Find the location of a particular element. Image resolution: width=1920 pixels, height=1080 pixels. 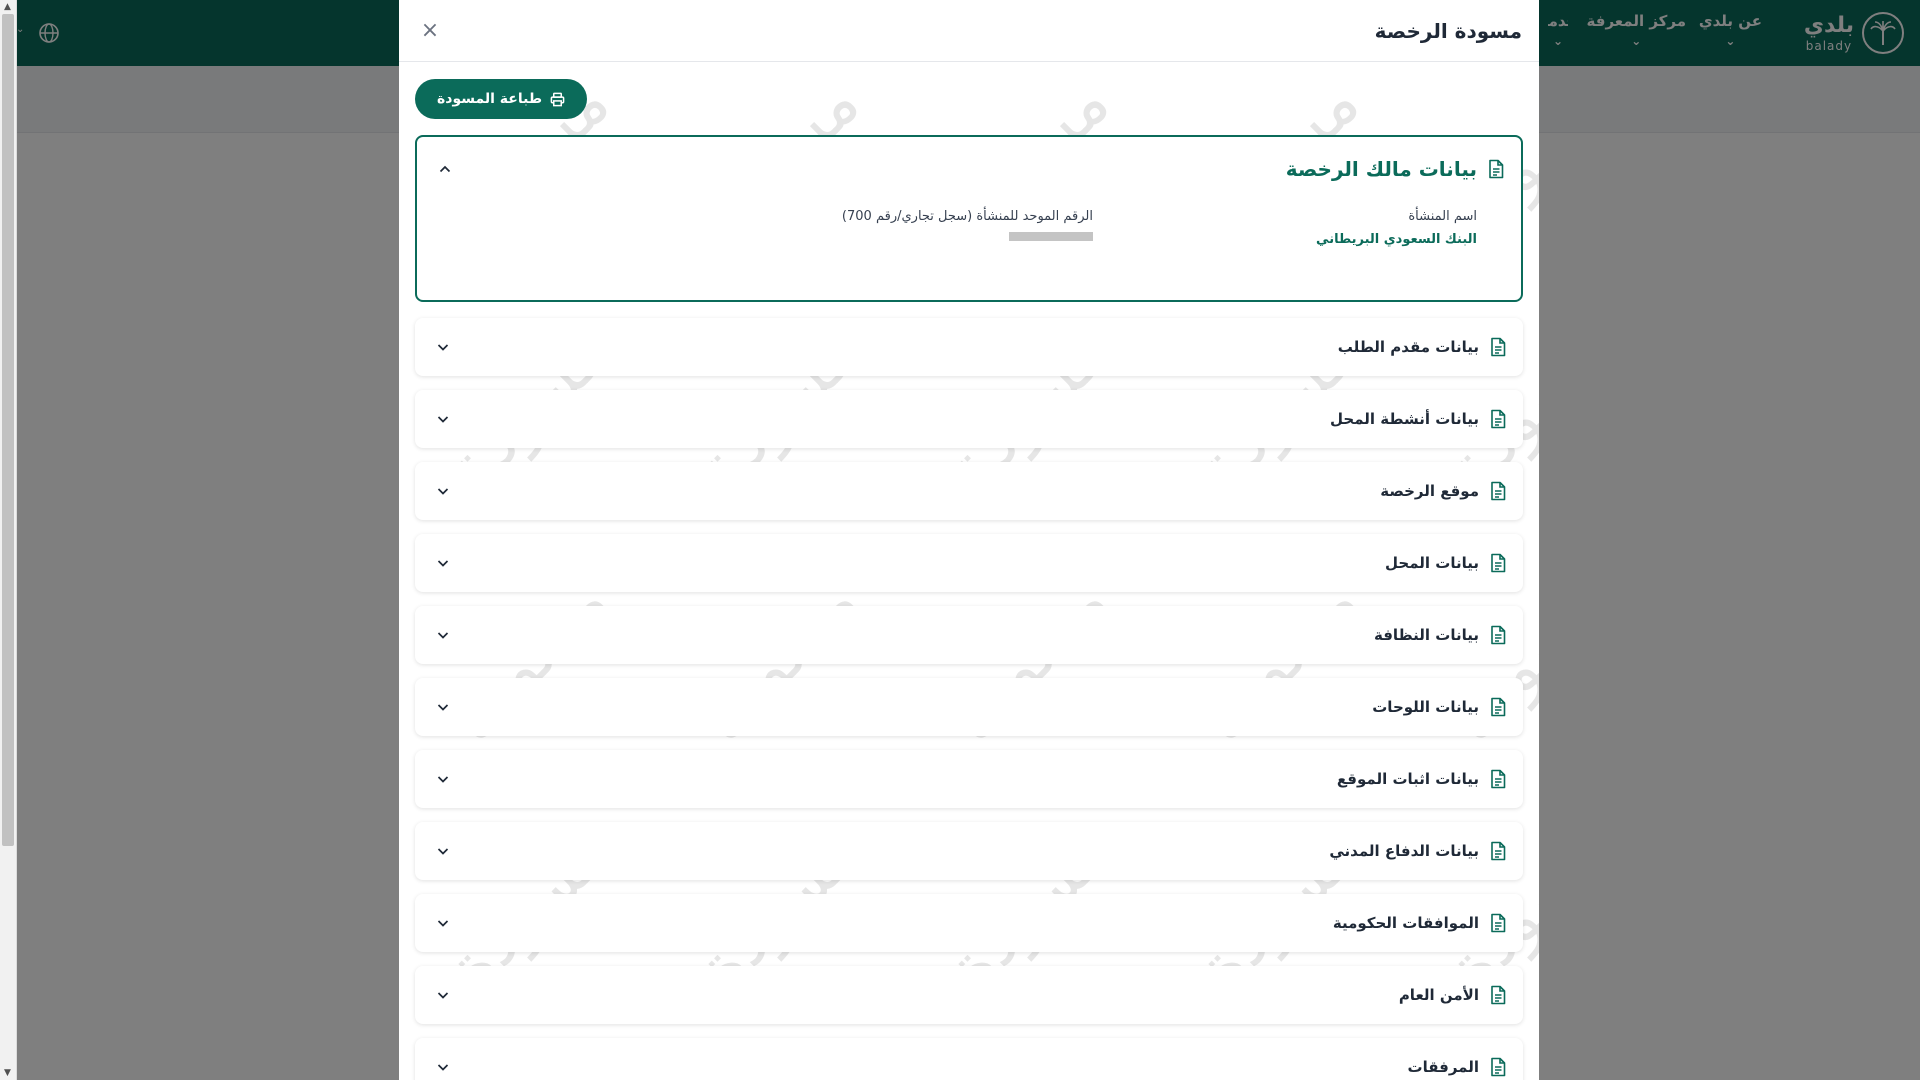

accordion-section: بيانات الدفاع المدني is located at coordinates (969, 851).